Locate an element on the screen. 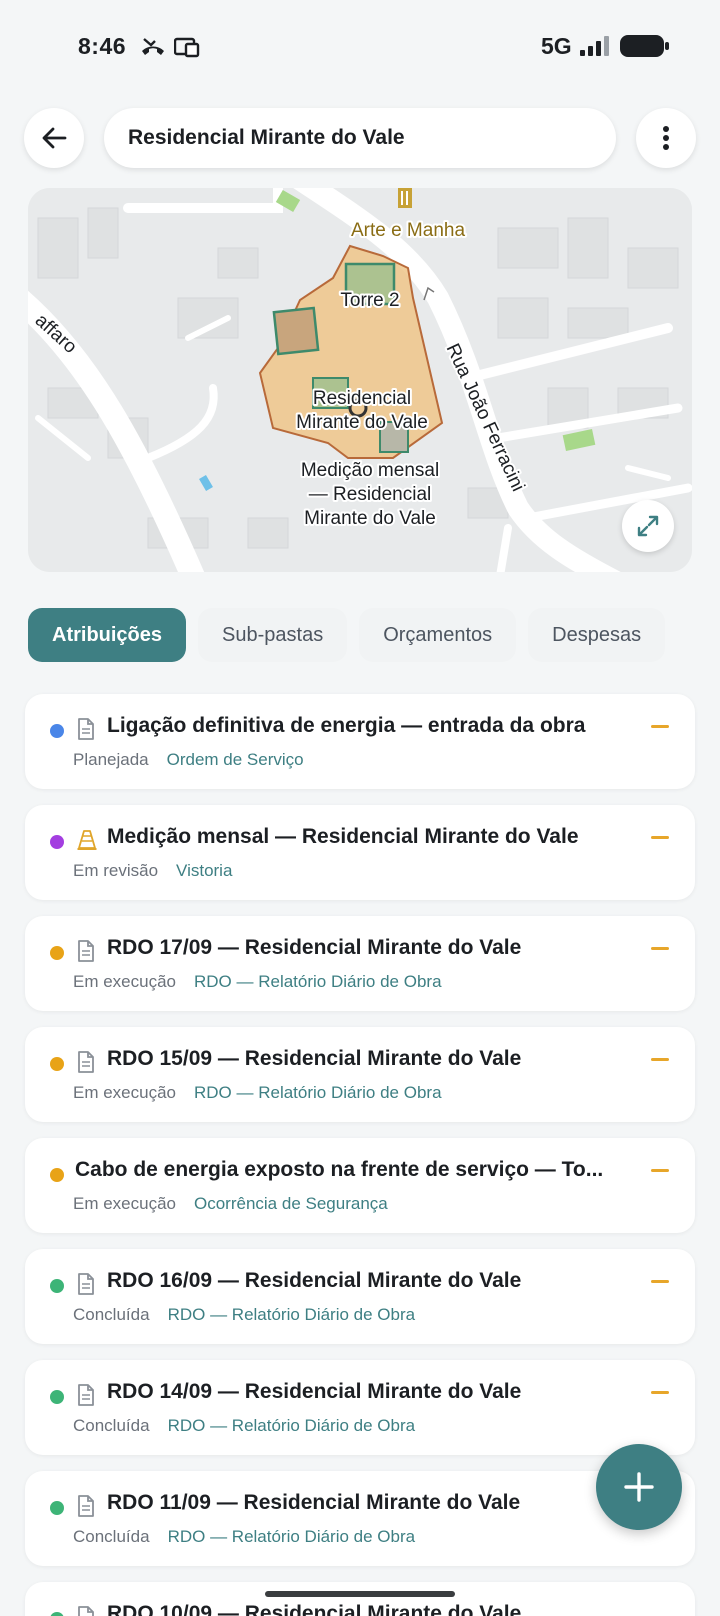  more-vertical-icon is located at coordinates (666, 138).